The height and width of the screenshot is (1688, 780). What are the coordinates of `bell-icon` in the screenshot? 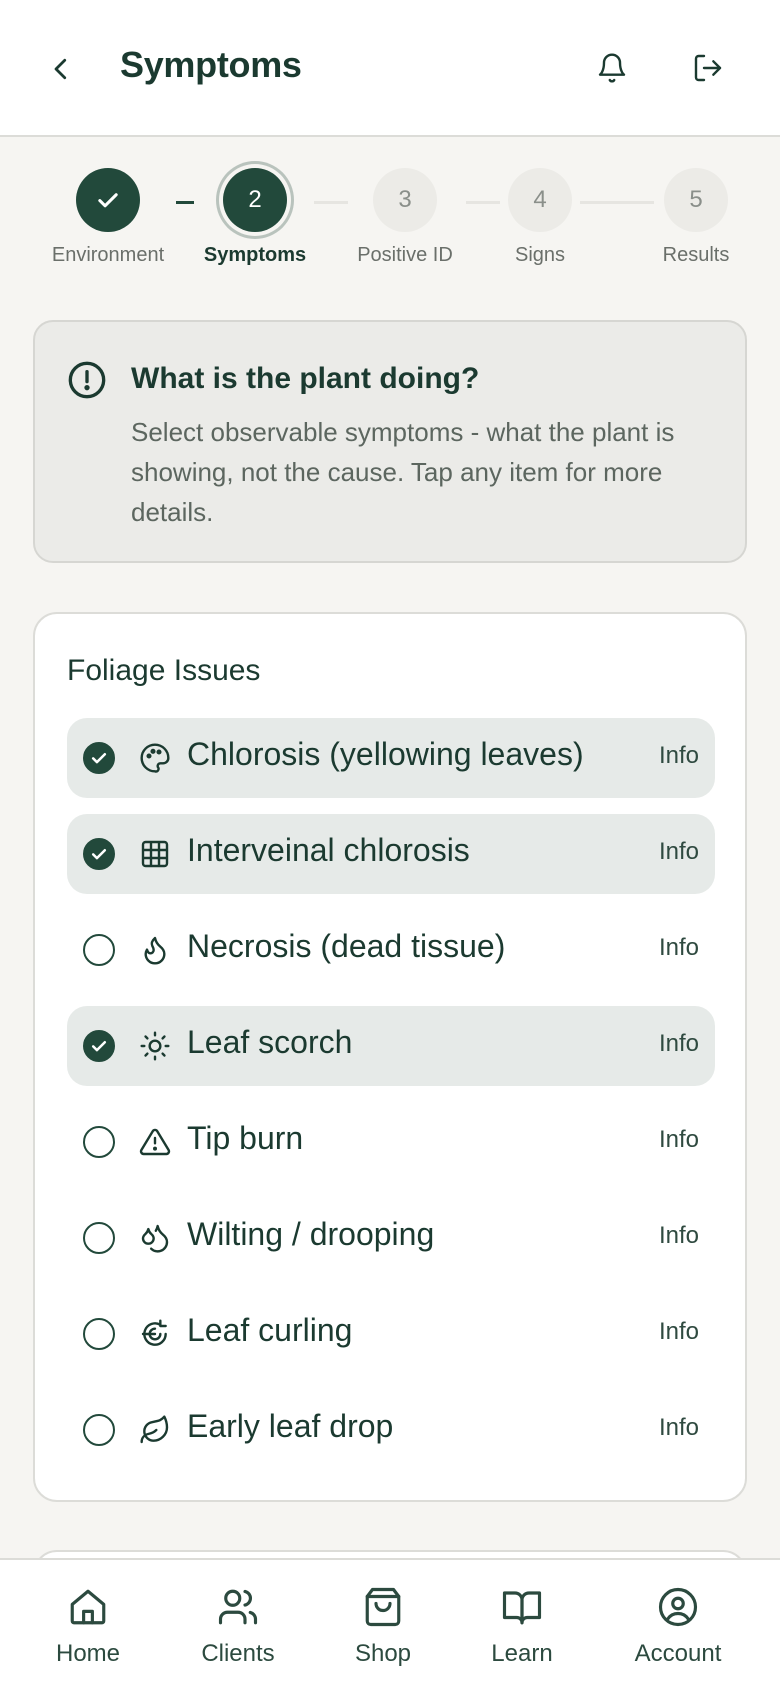 It's located at (612, 68).